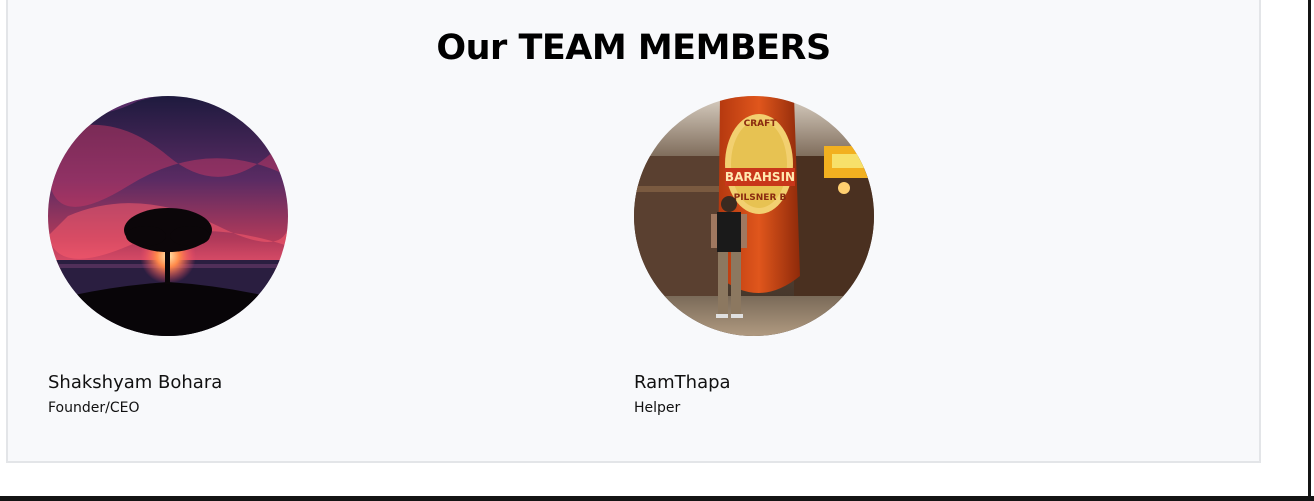  Describe the element at coordinates (760, 177) in the screenshot. I see `label-brand: BARAHSIN` at that location.